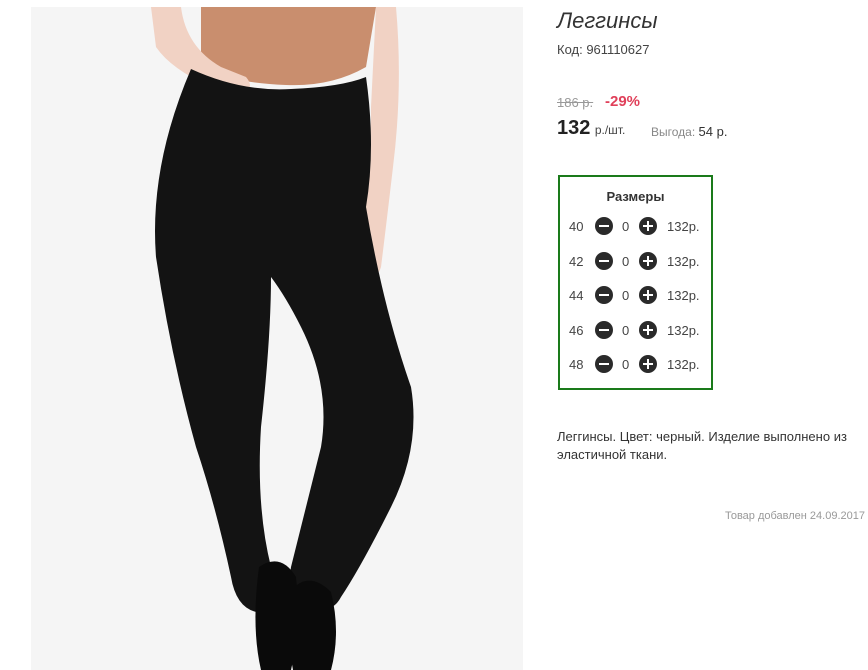 The image size is (868, 670). Describe the element at coordinates (794, 516) in the screenshot. I see `added-date: Товар добавлен 24.09.2017` at that location.